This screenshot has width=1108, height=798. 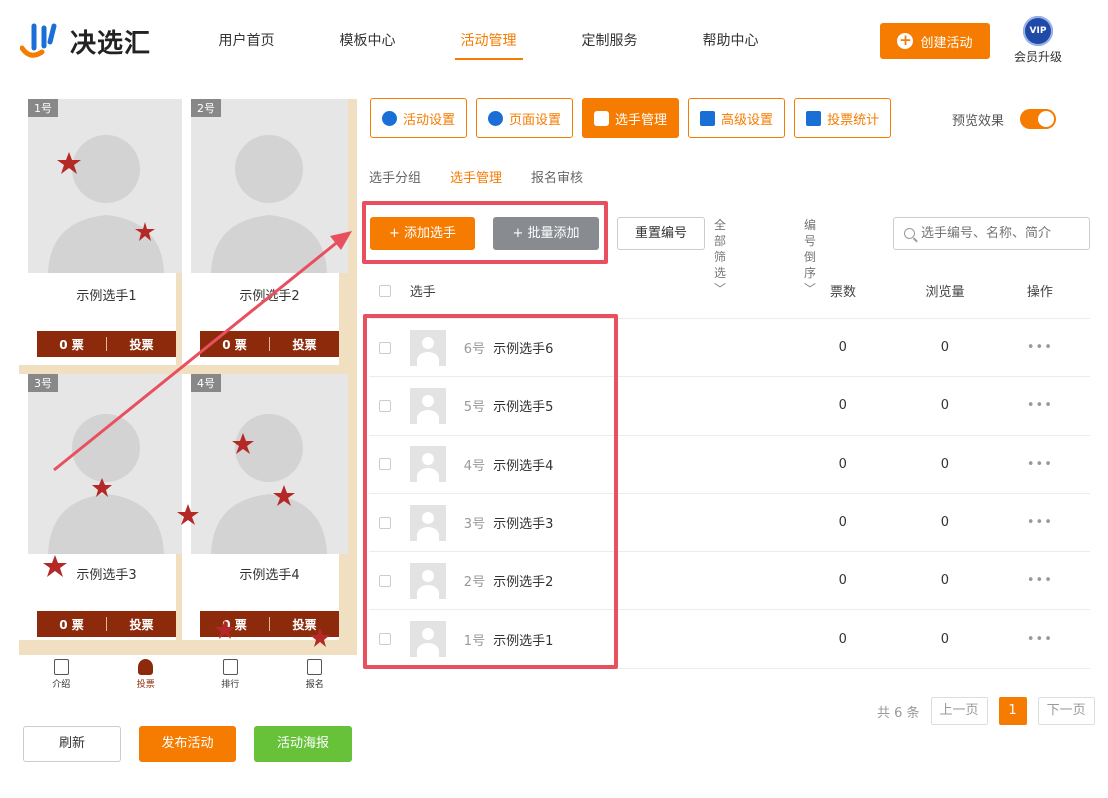 What do you see at coordinates (43, 108) in the screenshot?
I see `player-number-tag: 1号` at bounding box center [43, 108].